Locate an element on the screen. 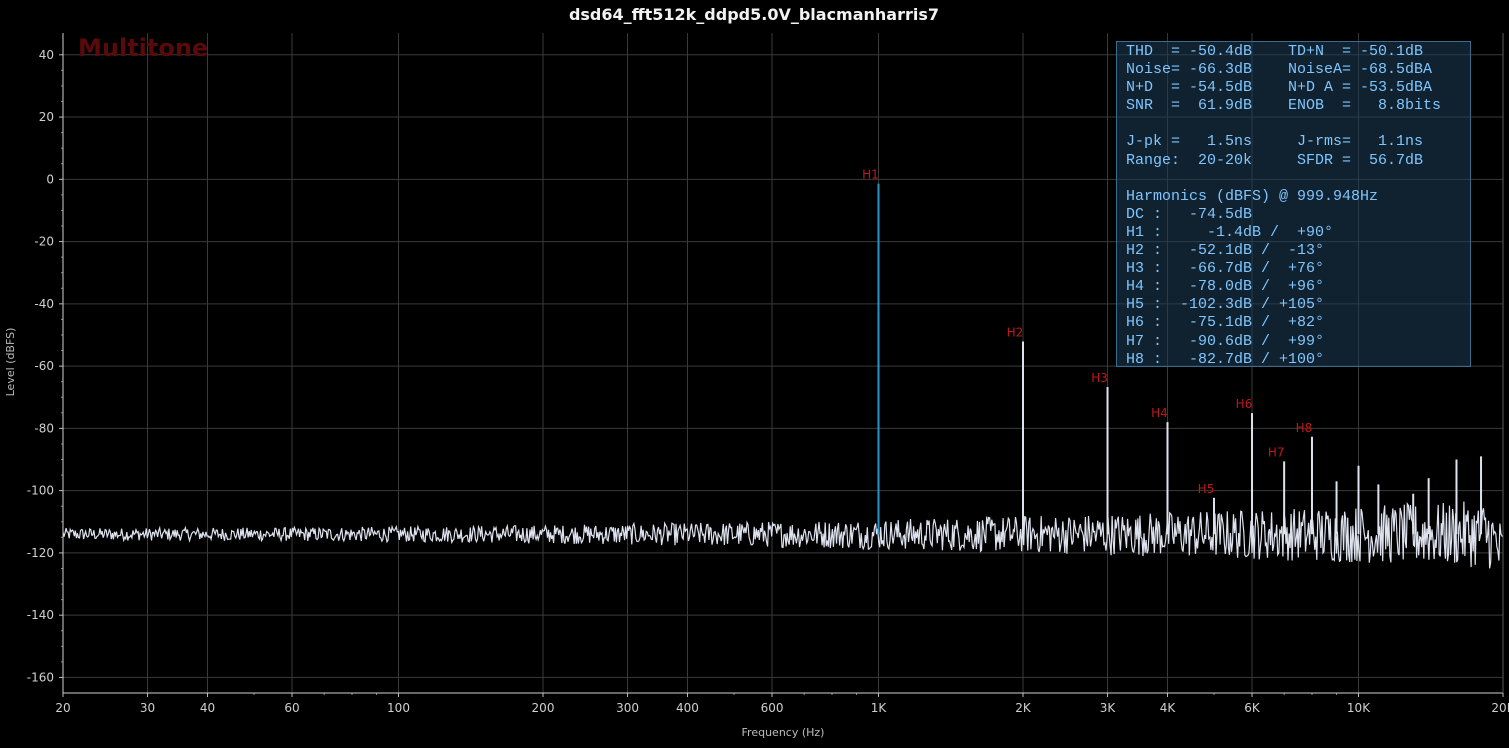  x-tick-label: 600 is located at coordinates (772, 708).